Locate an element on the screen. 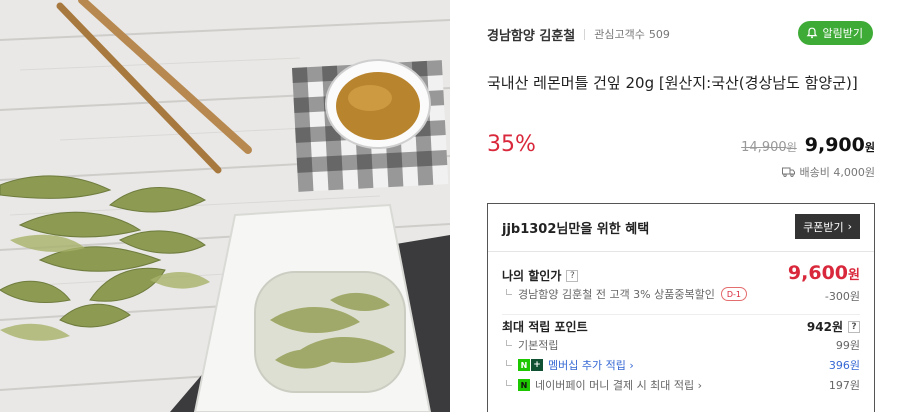 The image size is (898, 412). points-value: 942원 is located at coordinates (824, 327).